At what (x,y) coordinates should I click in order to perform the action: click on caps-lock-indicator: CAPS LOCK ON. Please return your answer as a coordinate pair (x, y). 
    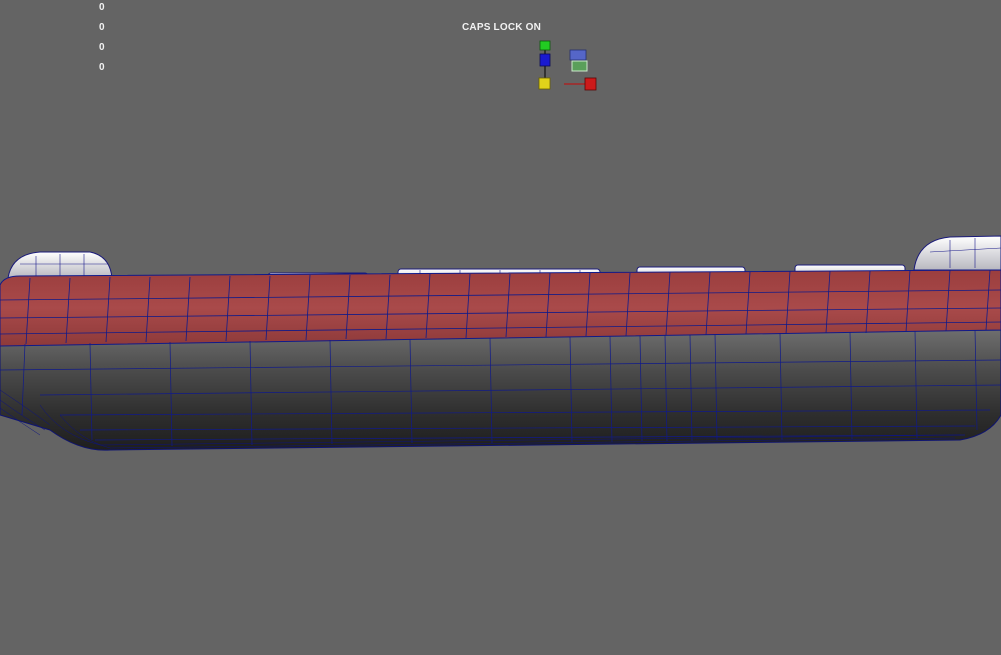
    Looking at the image, I should click on (502, 27).